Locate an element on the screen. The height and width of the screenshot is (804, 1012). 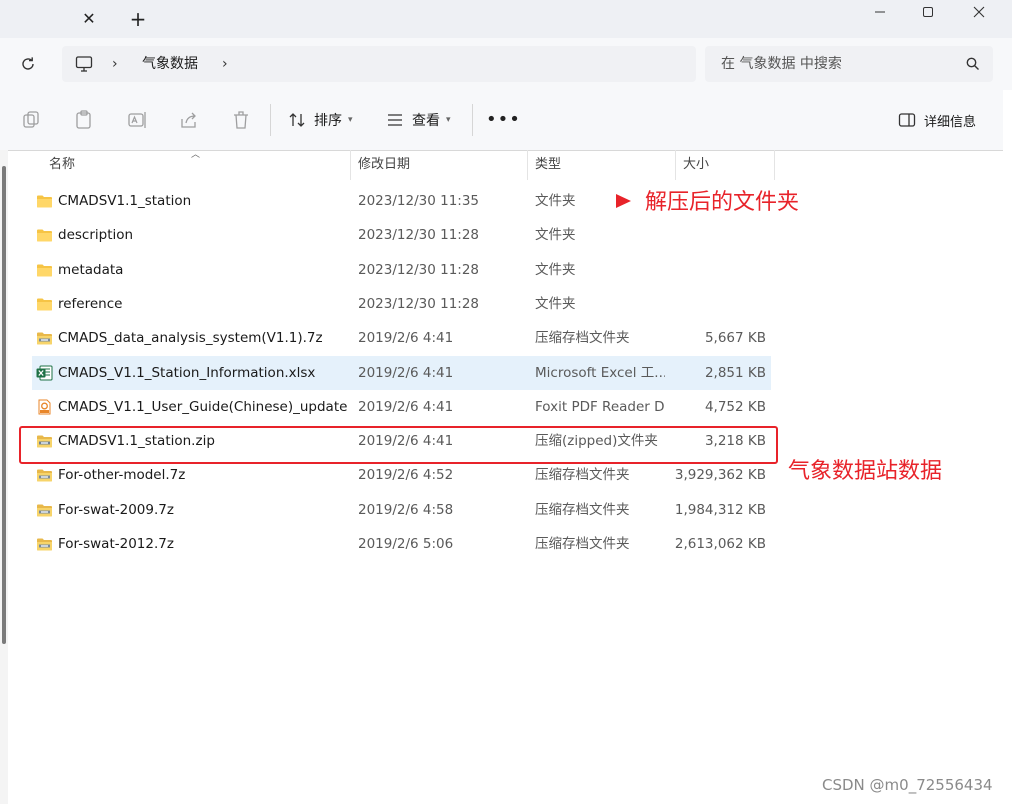
sort-ascending-icon: ︿ is located at coordinates (196, 155).